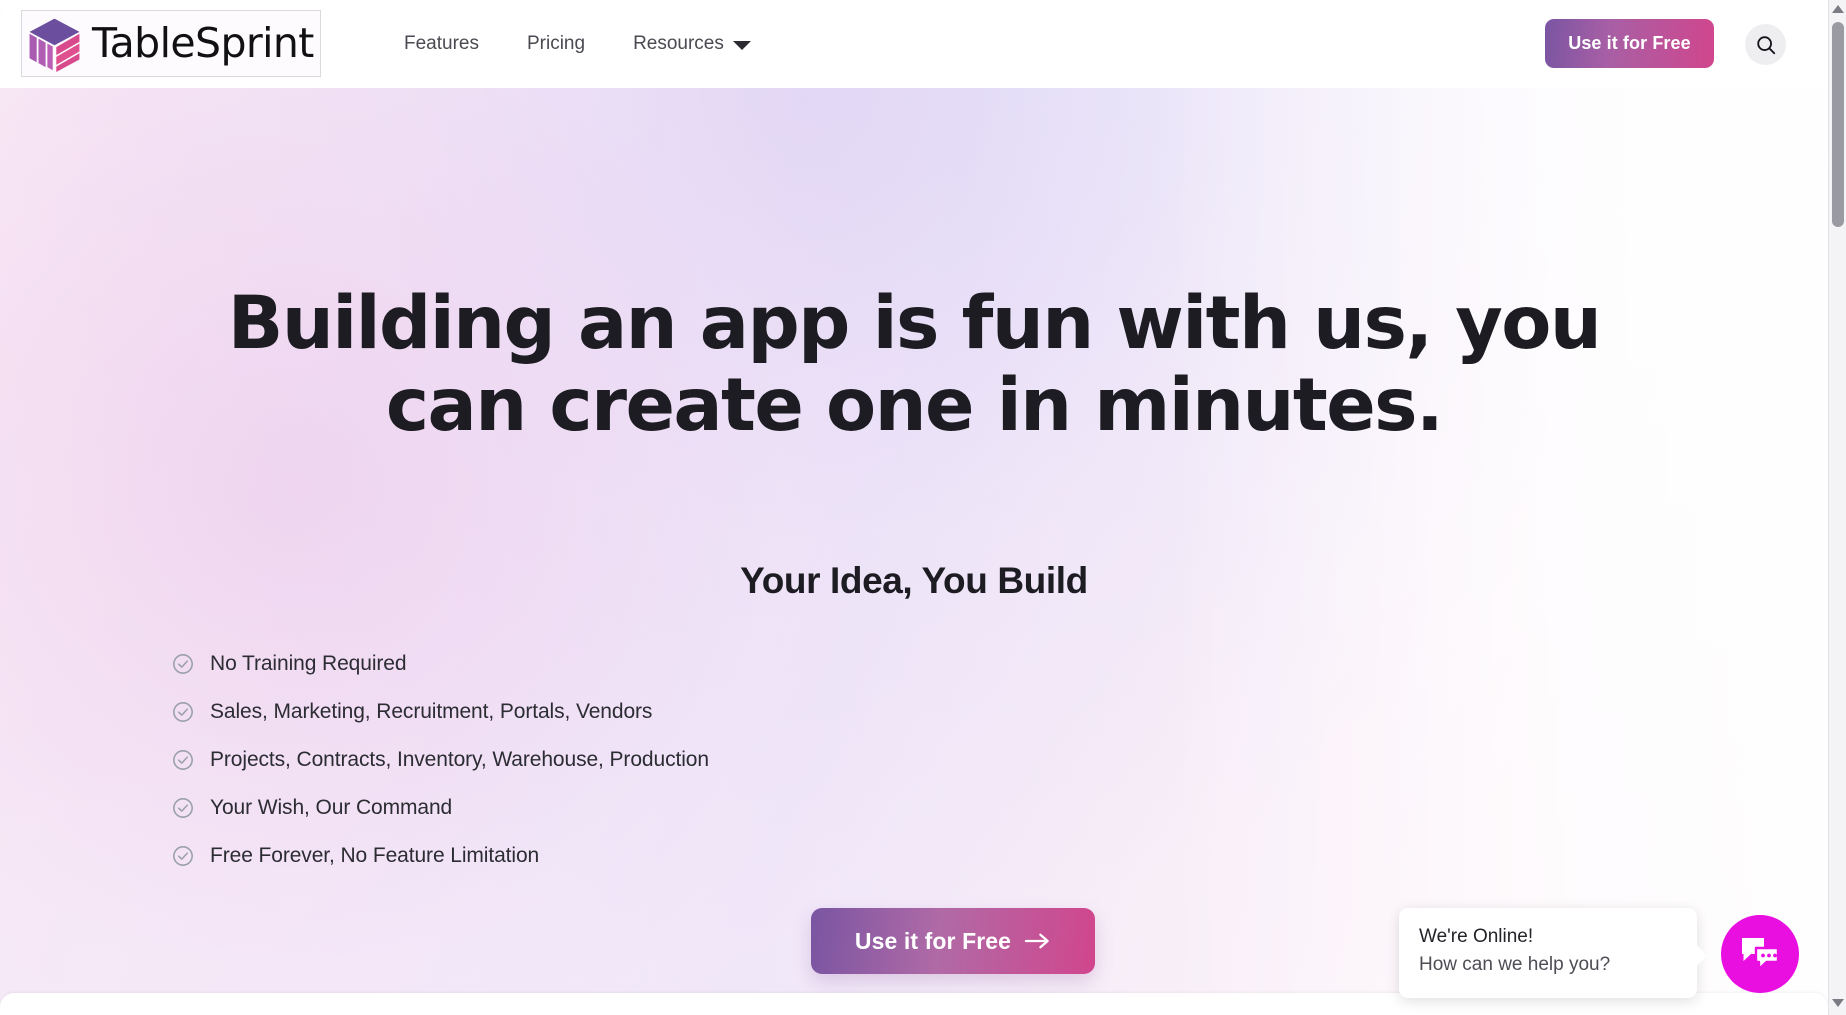 The image size is (1846, 1015). What do you see at coordinates (1476, 936) in the screenshot?
I see `chat-status-text: We're Online!` at bounding box center [1476, 936].